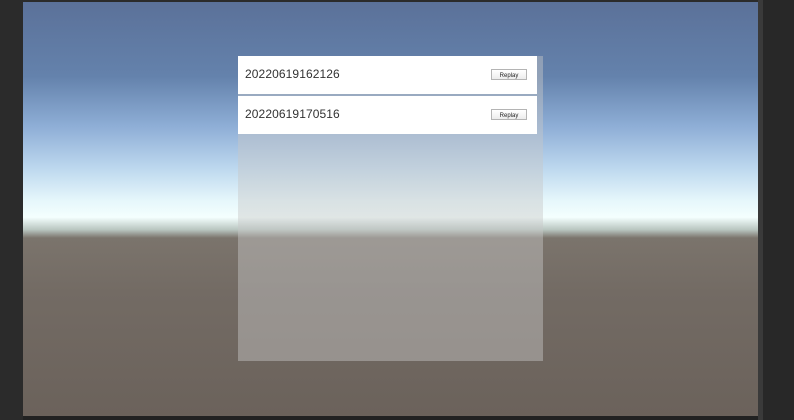 The height and width of the screenshot is (420, 794). What do you see at coordinates (387, 115) in the screenshot?
I see `replay-list-item: 20220619170516 Replay` at bounding box center [387, 115].